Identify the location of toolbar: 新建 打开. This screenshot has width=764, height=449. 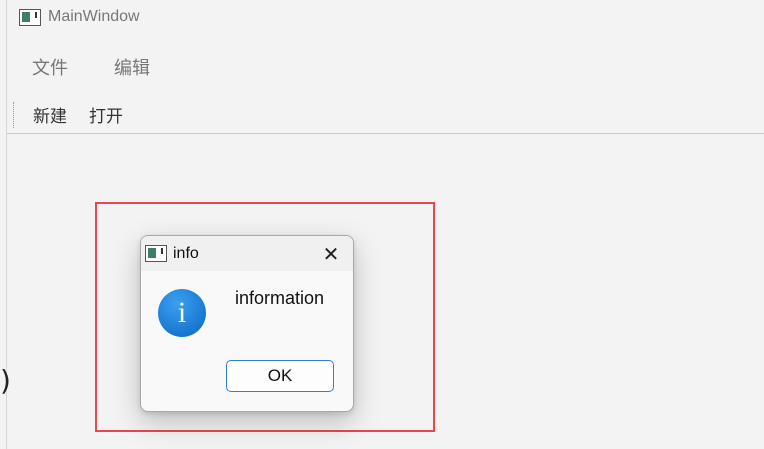
(385, 115).